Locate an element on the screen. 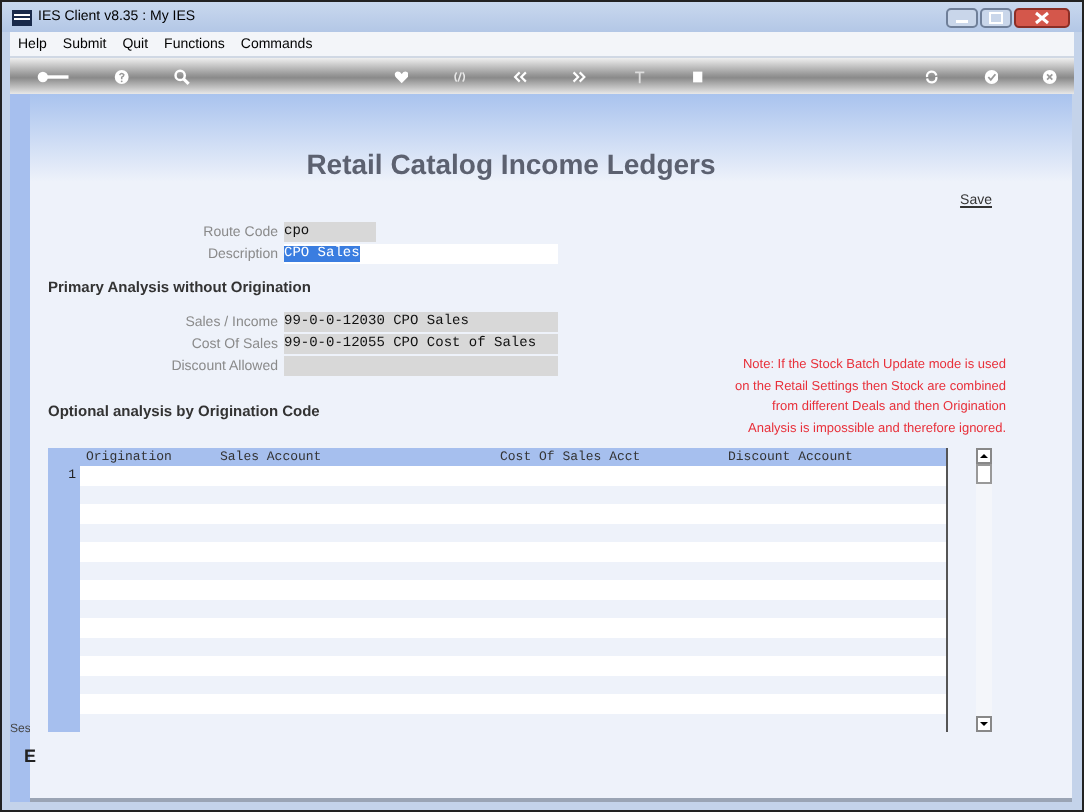 The width and height of the screenshot is (1084, 812). scroll-up-icon is located at coordinates (984, 456).